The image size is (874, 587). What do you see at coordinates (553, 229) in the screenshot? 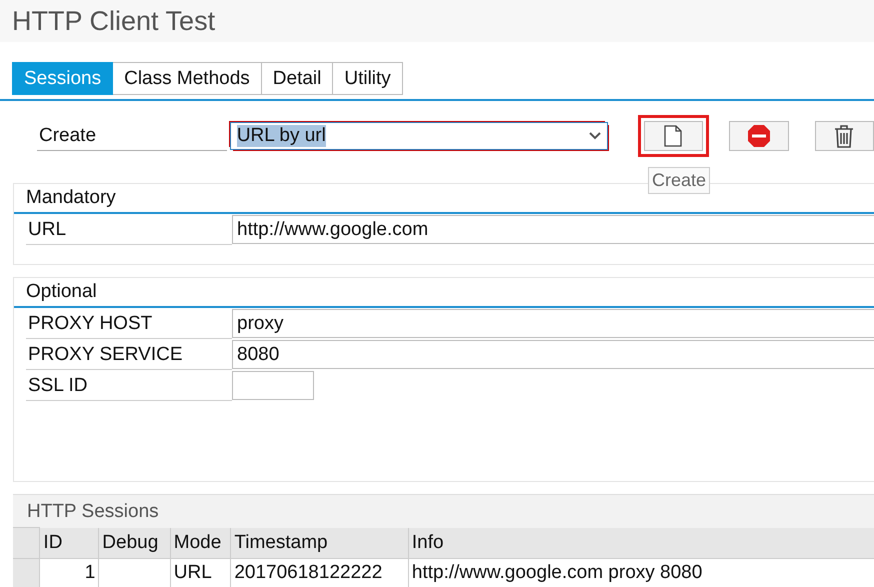
I see `input-field: http://www.google.com` at bounding box center [553, 229].